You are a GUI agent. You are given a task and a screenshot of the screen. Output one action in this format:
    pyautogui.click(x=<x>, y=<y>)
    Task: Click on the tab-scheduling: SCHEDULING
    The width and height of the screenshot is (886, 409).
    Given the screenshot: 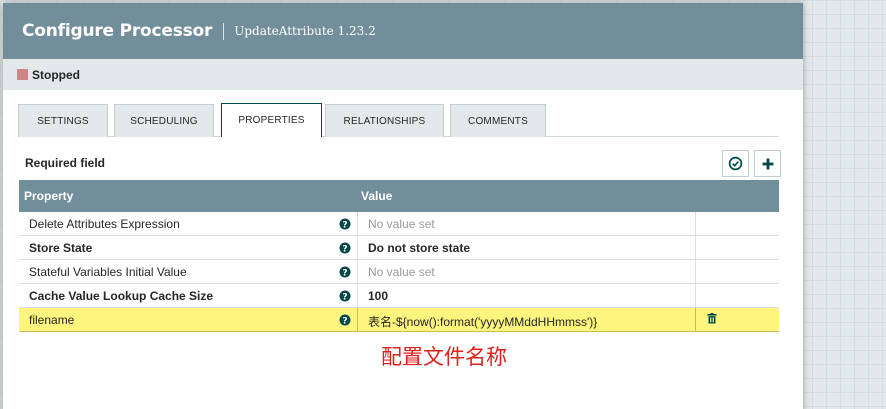 What is the action you would take?
    pyautogui.click(x=164, y=120)
    